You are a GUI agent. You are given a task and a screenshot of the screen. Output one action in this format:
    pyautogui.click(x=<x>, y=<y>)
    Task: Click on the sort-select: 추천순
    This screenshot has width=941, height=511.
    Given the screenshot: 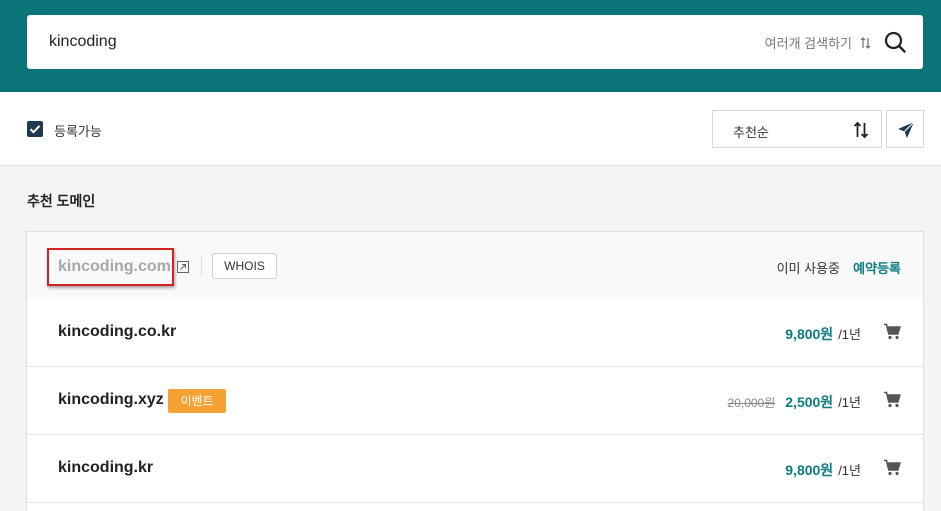 What is the action you would take?
    pyautogui.click(x=797, y=129)
    